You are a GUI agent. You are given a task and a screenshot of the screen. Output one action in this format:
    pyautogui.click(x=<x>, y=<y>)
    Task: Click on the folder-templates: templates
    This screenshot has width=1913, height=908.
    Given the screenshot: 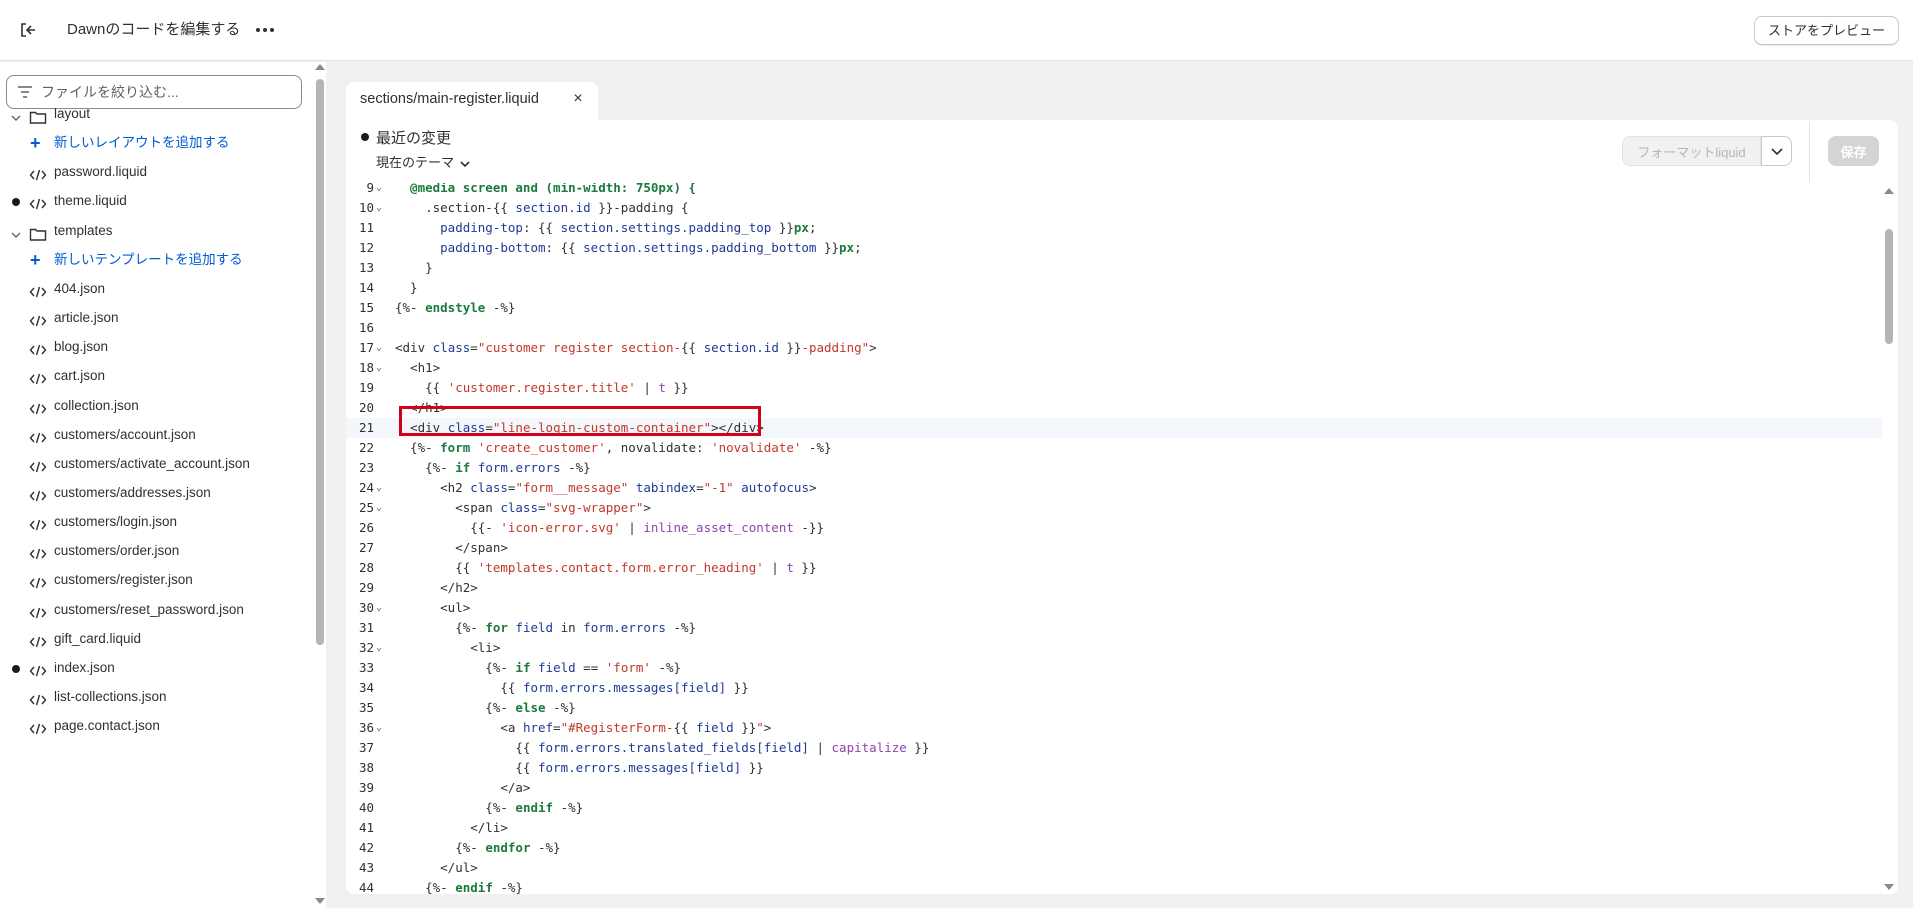 What is the action you would take?
    pyautogui.click(x=155, y=231)
    